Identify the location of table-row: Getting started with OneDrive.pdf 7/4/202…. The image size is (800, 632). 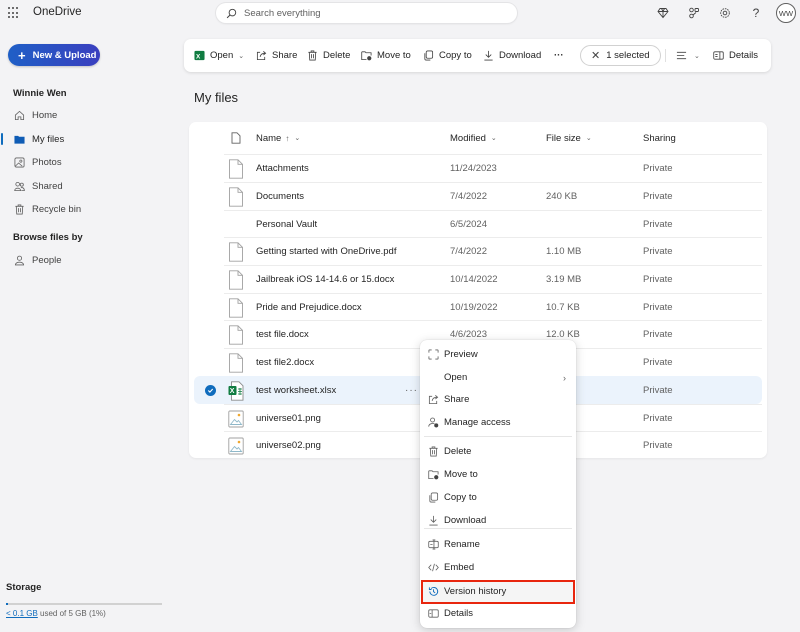
(493, 251).